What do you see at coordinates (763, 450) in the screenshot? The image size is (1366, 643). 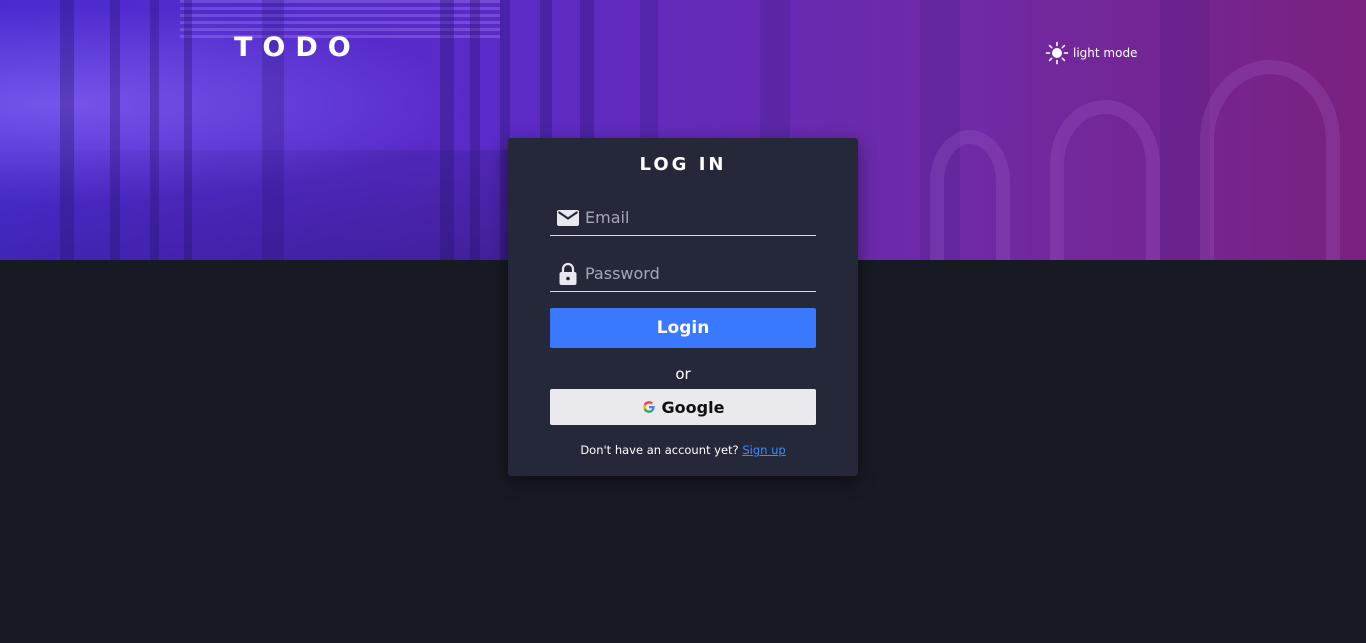 I see `signup-link: Sign up` at bounding box center [763, 450].